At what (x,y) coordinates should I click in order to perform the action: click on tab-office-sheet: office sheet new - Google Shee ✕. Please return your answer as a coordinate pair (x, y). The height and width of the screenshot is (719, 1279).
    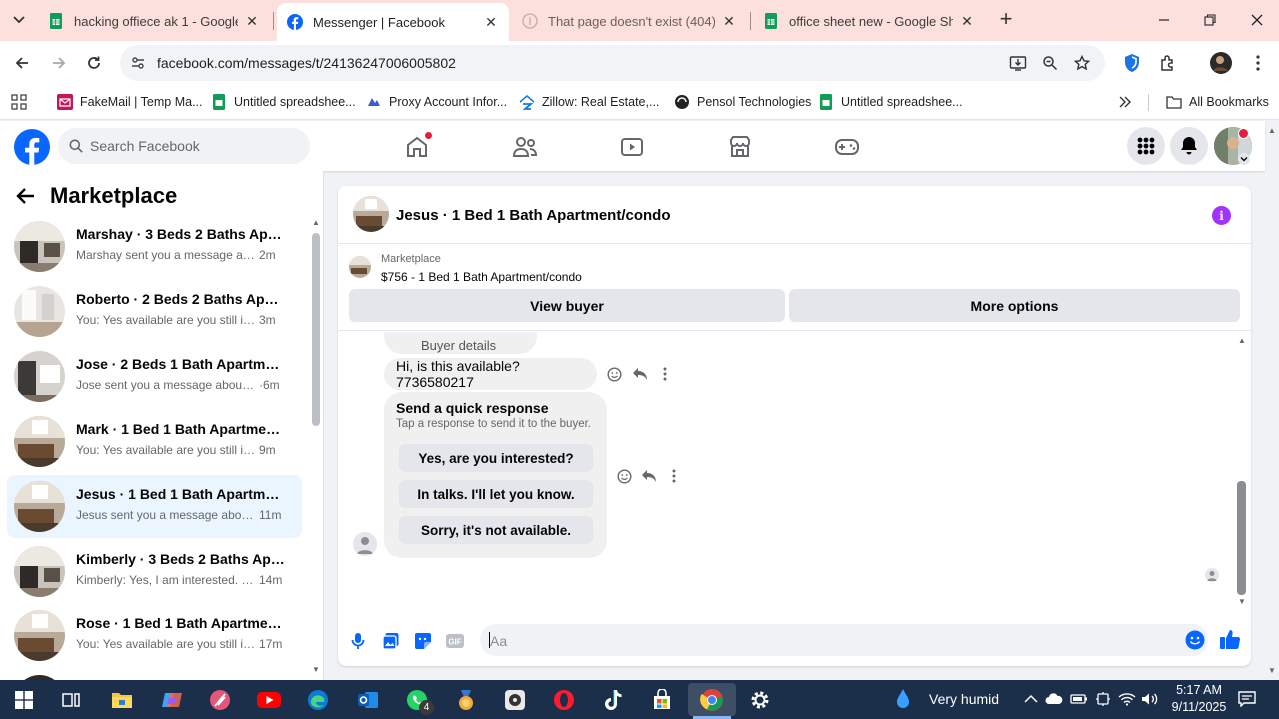
    Looking at the image, I should click on (869, 21).